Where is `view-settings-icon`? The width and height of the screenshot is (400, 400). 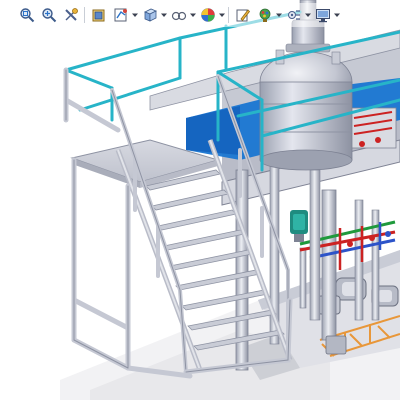
view-settings-icon is located at coordinates (294, 15).